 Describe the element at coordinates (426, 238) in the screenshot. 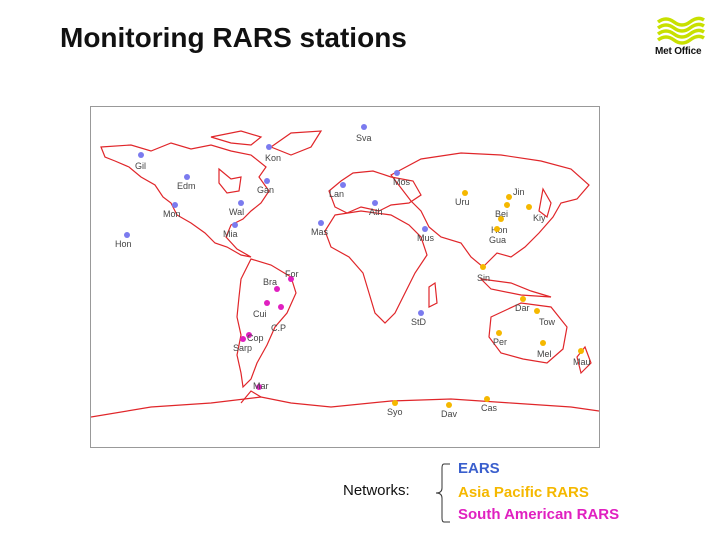

I see `station-label: Mus` at that location.